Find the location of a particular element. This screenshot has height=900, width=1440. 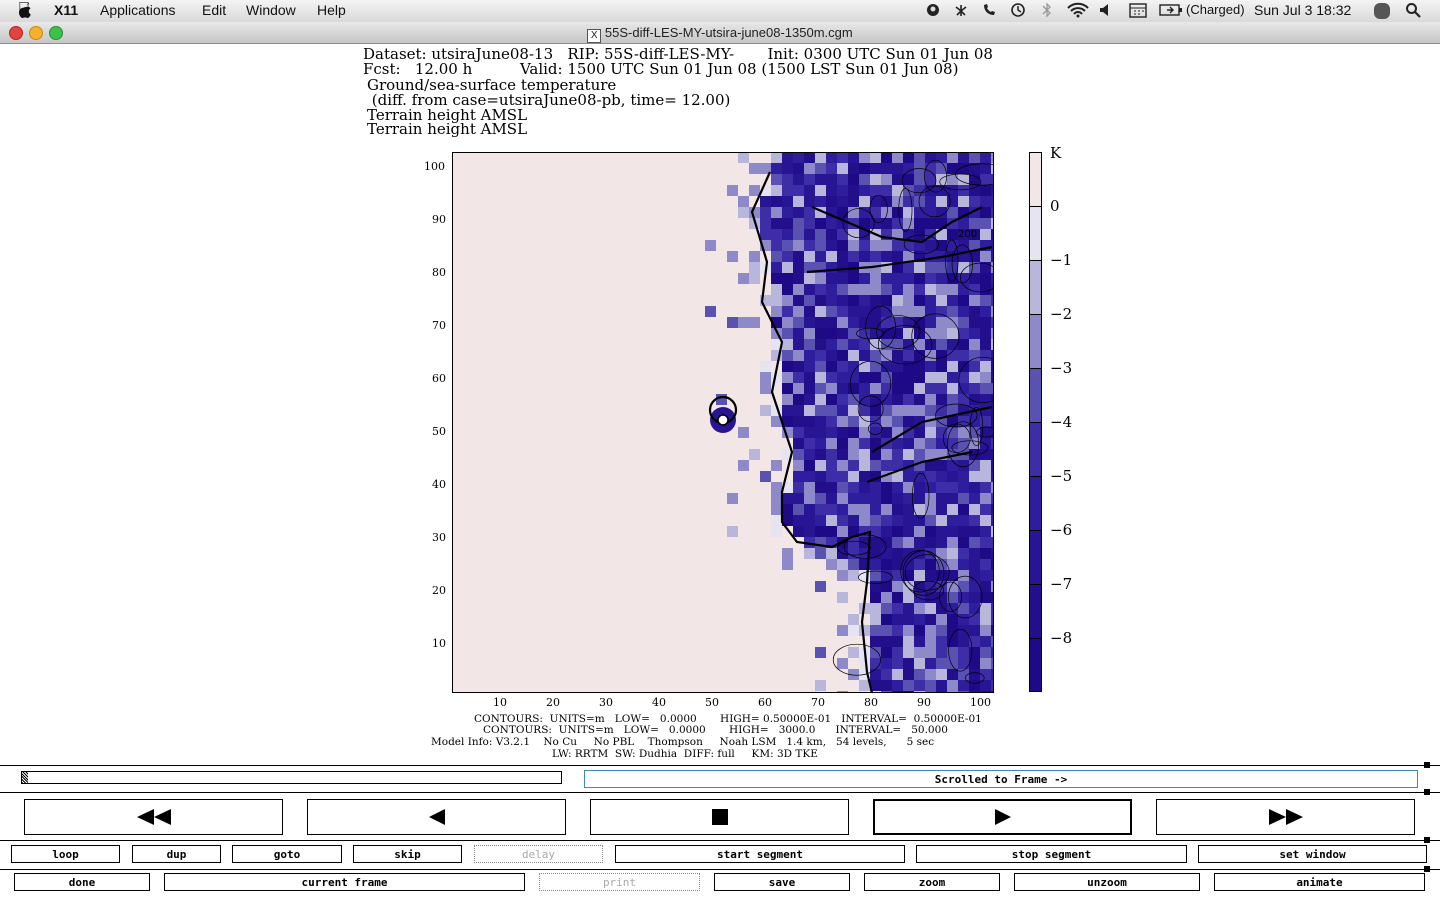

monitor-icon is located at coordinates (933, 11).